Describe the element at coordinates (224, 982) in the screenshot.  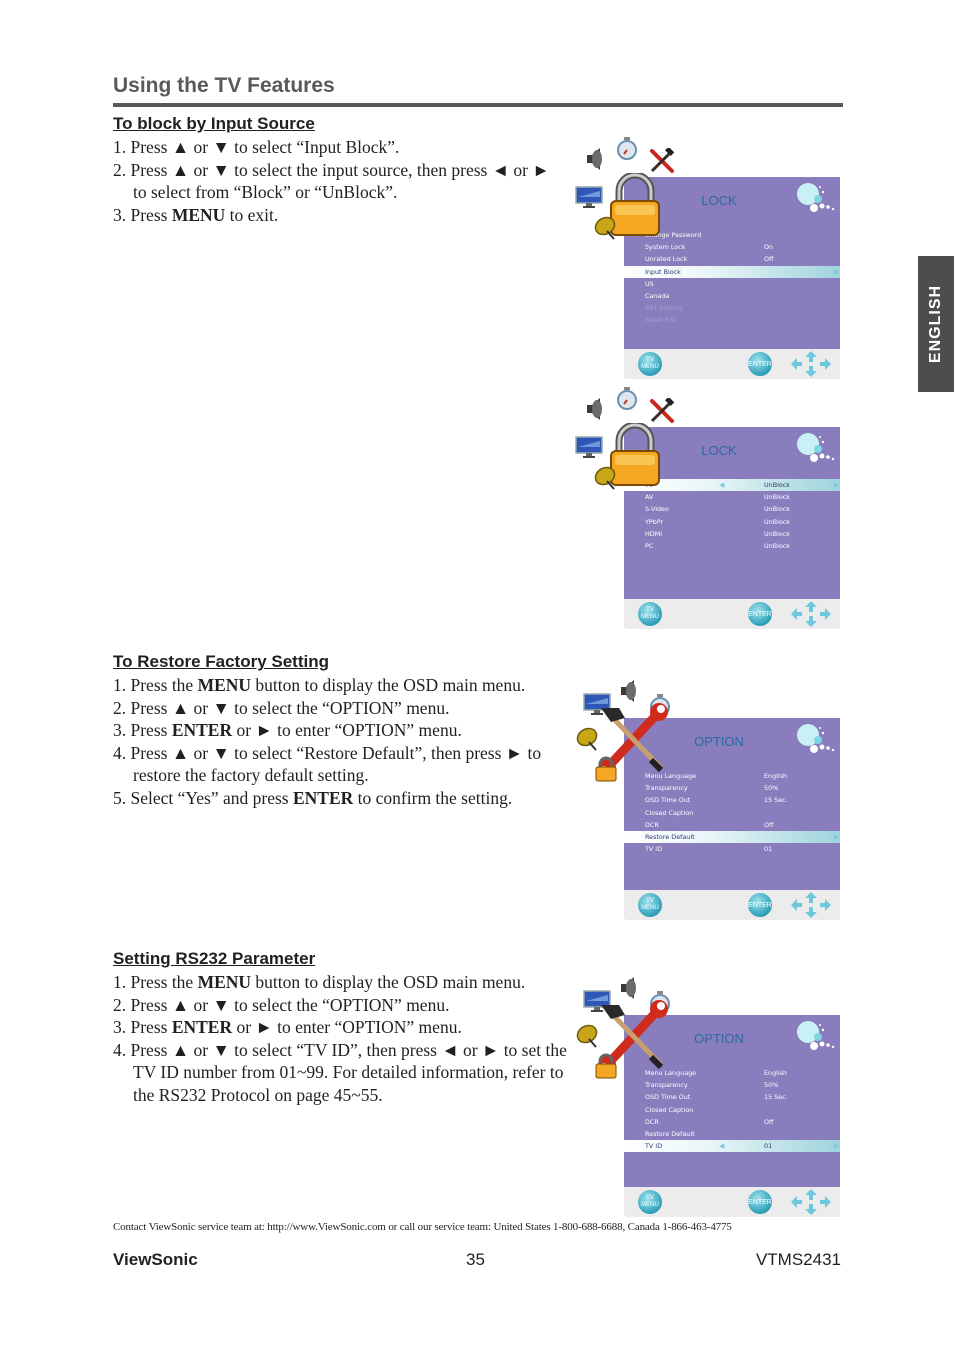
I see `step-keyword: MENU` at that location.